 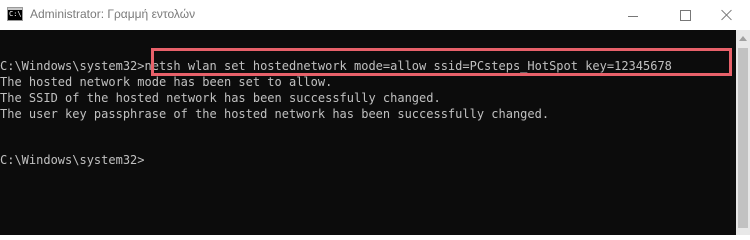 I want to click on vertical-scrollbar, so click(x=743, y=132).